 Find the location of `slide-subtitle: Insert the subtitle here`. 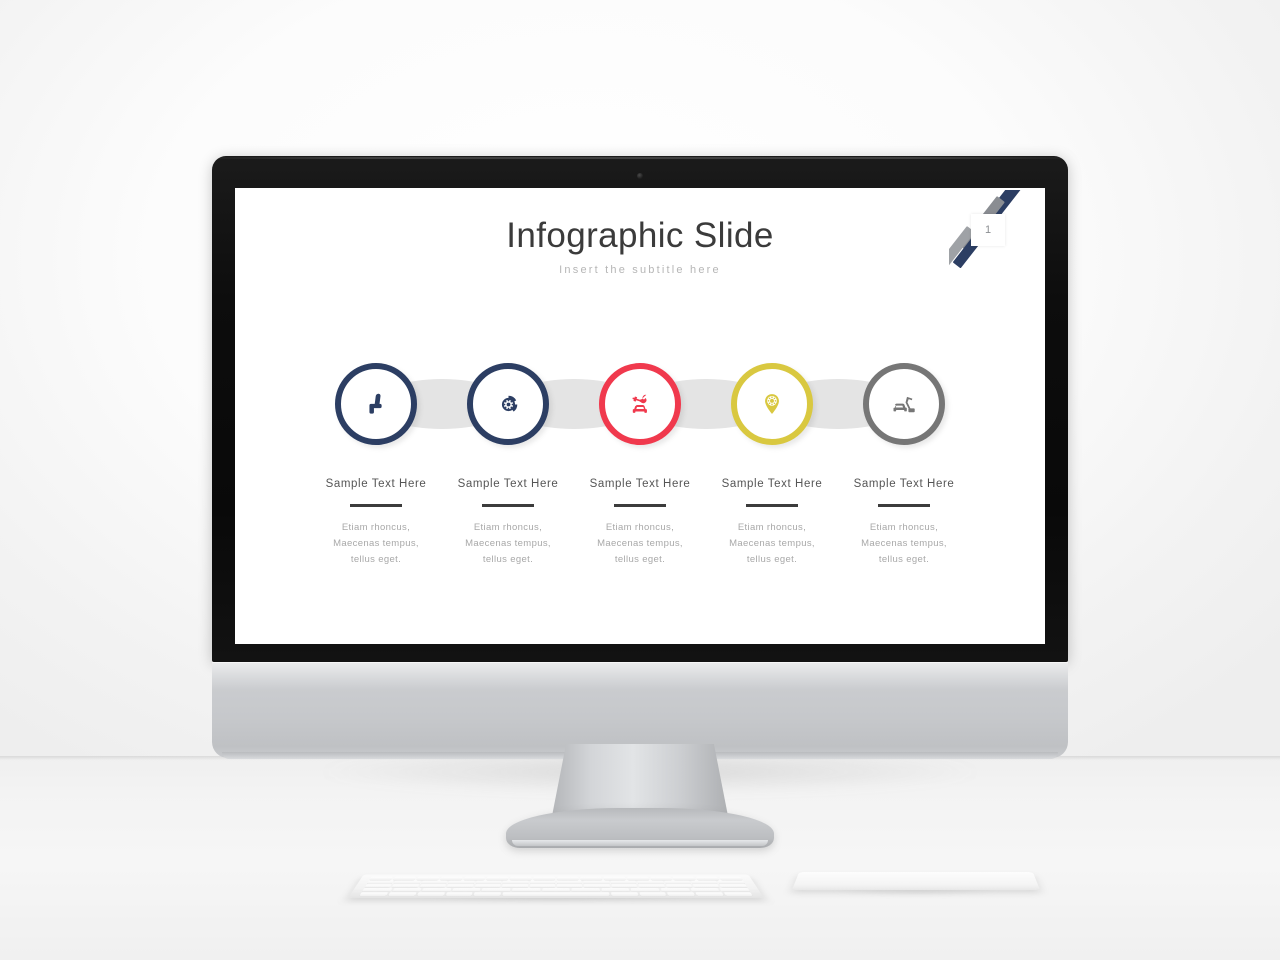

slide-subtitle: Insert the subtitle here is located at coordinates (640, 270).